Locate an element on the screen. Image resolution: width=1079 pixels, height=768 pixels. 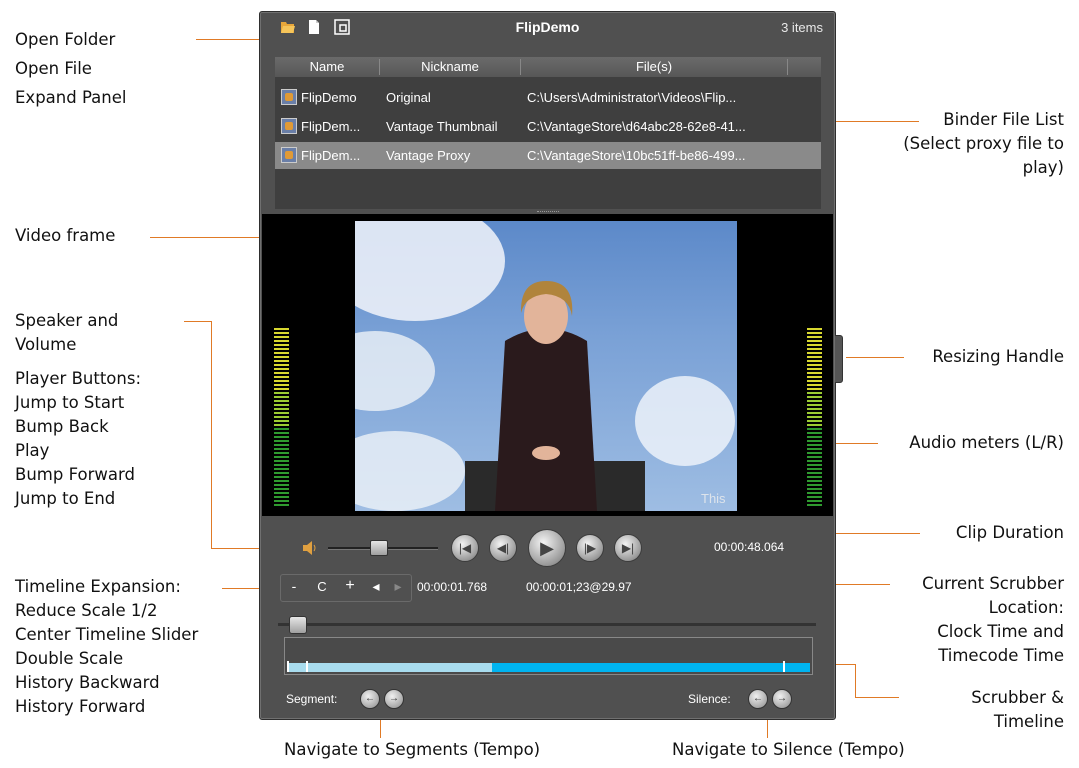
column-header-name: Name is located at coordinates (327, 67).